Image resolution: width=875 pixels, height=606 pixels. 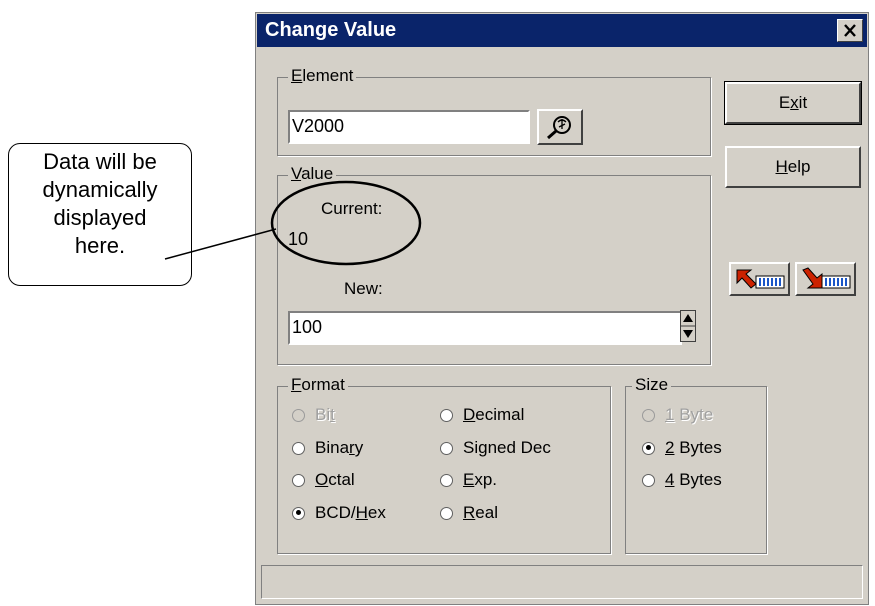 I want to click on decrement-button, so click(x=825, y=279).